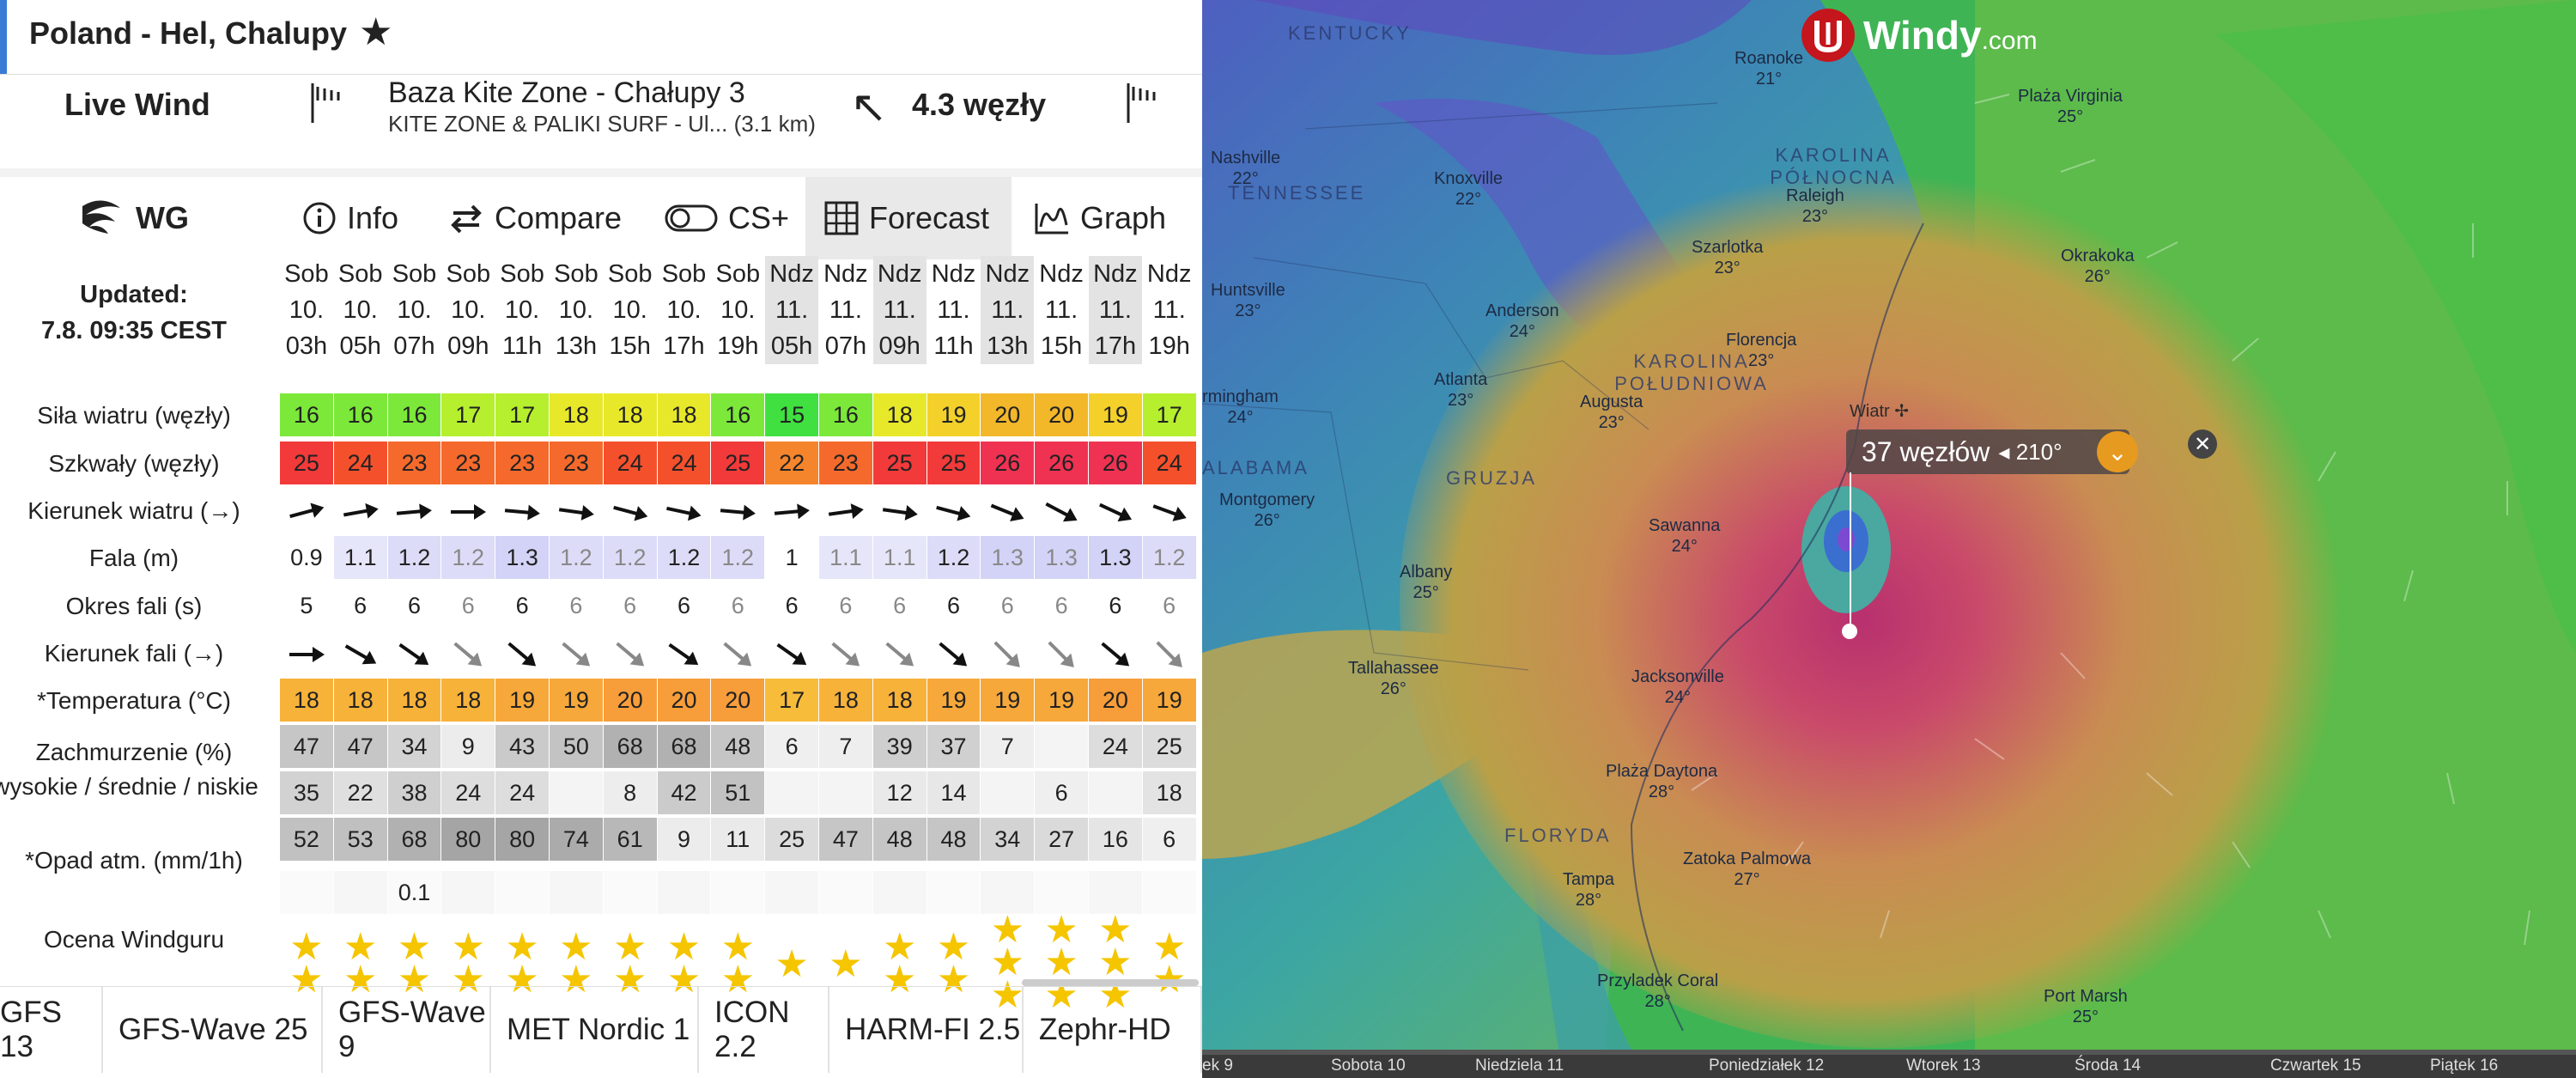 This screenshot has width=2576, height=1078. What do you see at coordinates (213, 1030) in the screenshot?
I see `model-tab: GFS-Wave 25` at bounding box center [213, 1030].